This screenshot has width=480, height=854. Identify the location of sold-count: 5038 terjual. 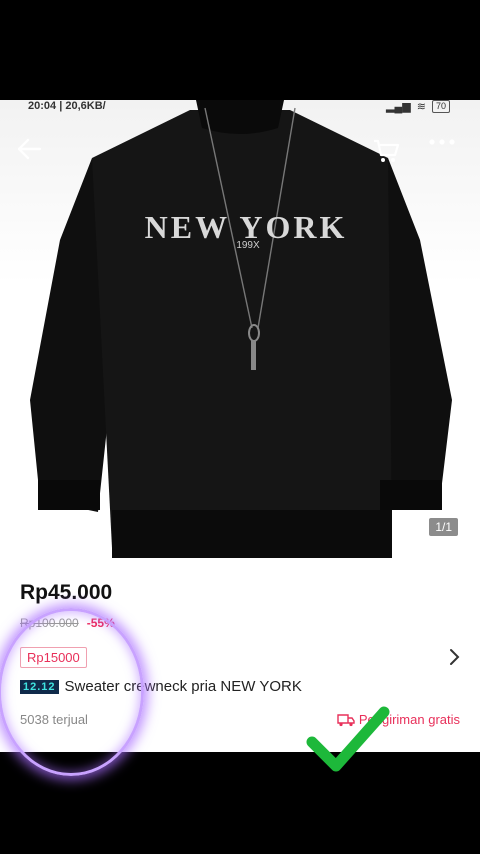
(54, 719).